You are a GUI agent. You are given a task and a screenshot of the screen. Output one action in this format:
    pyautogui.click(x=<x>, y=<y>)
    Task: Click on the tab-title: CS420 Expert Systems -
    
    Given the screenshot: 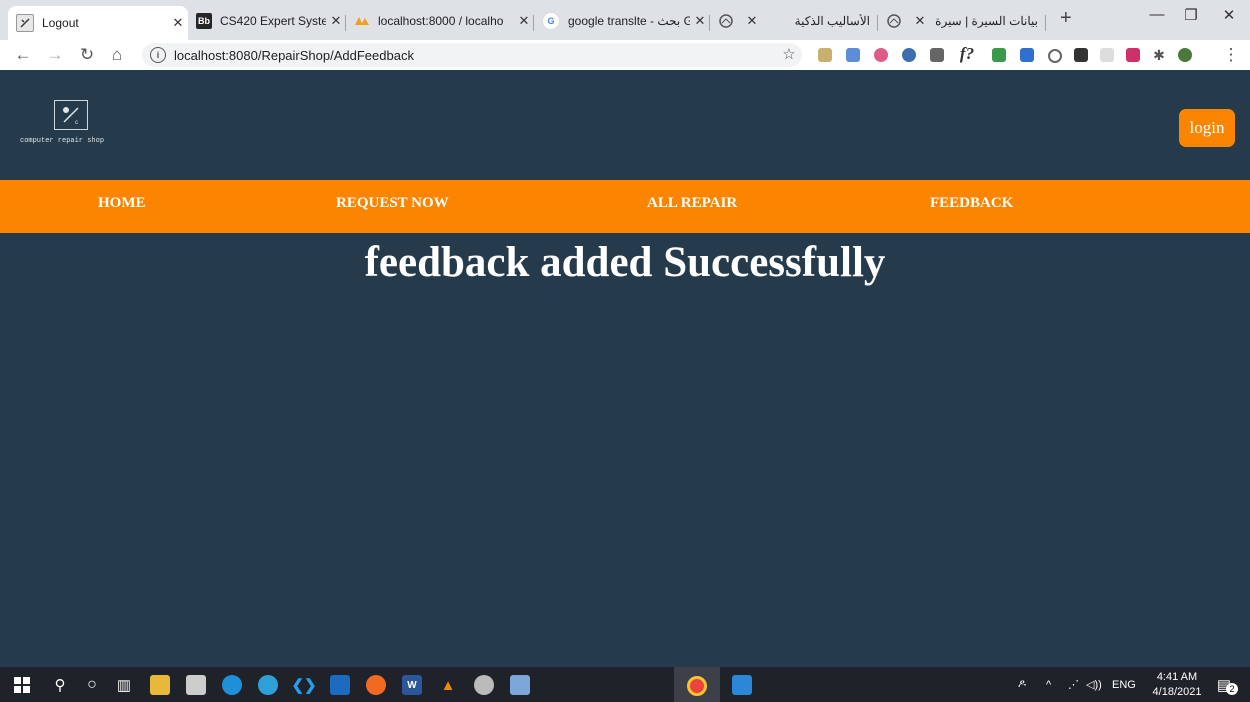 What is the action you would take?
    pyautogui.click(x=273, y=21)
    